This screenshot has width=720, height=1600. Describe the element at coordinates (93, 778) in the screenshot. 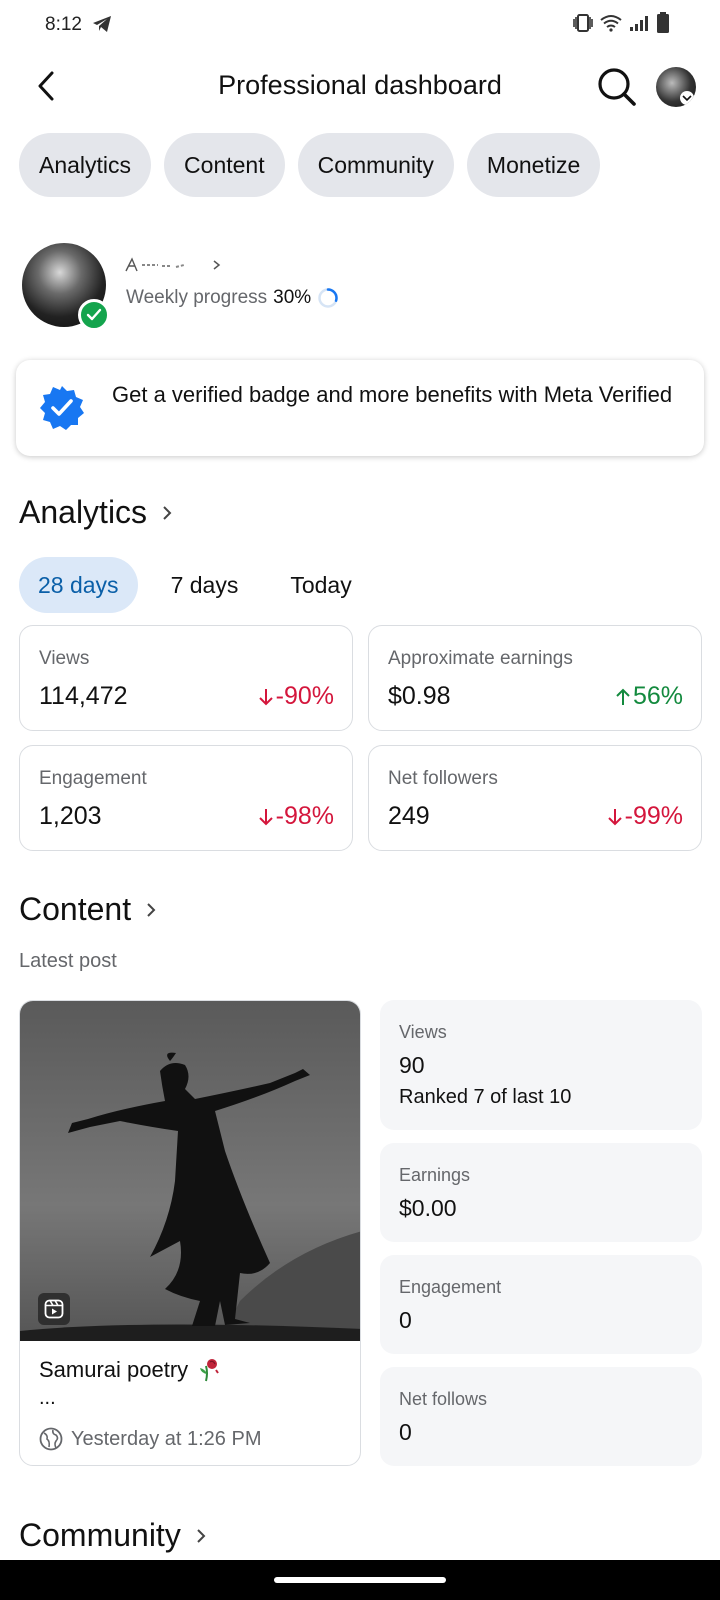

I see `stat-label: Engagement` at that location.